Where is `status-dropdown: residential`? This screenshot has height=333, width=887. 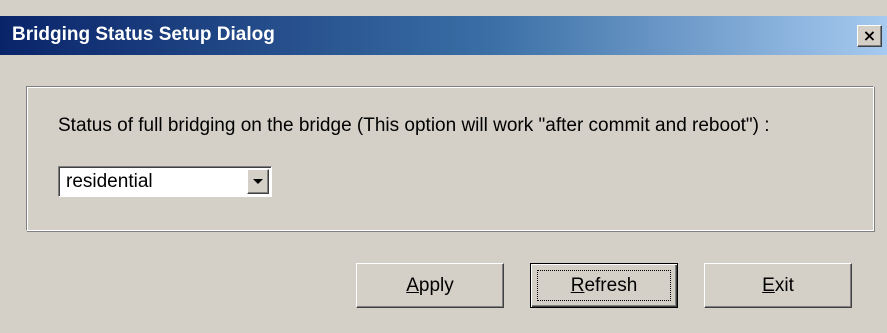 status-dropdown: residential is located at coordinates (165, 181).